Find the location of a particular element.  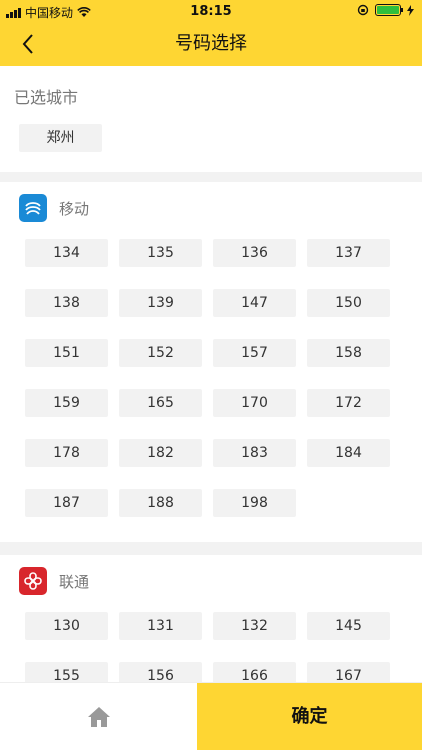

prefix-option: 183 is located at coordinates (254, 453).